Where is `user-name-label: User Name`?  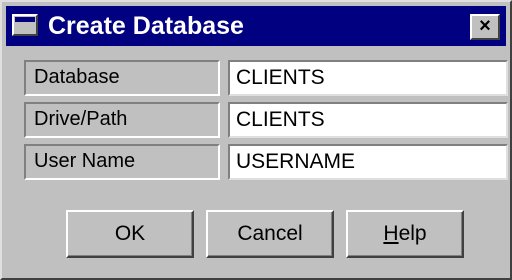 user-name-label: User Name is located at coordinates (122, 162).